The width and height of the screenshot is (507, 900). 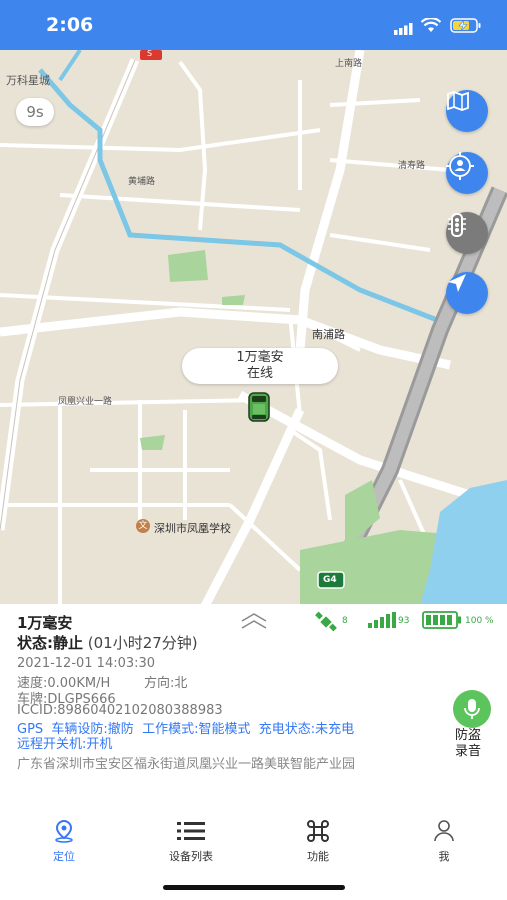 I want to click on tab-functions-label: 功能, so click(x=318, y=856).